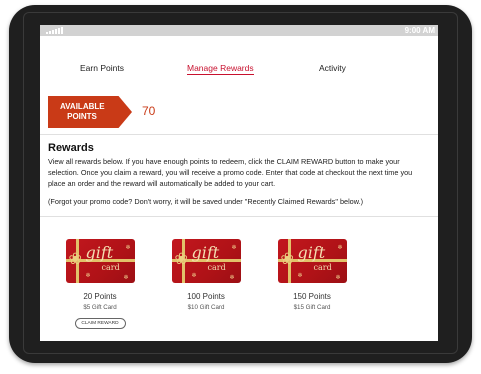 This screenshot has width=481, height=374. Describe the element at coordinates (71, 148) in the screenshot. I see `rewards-heading: Rewards` at that location.